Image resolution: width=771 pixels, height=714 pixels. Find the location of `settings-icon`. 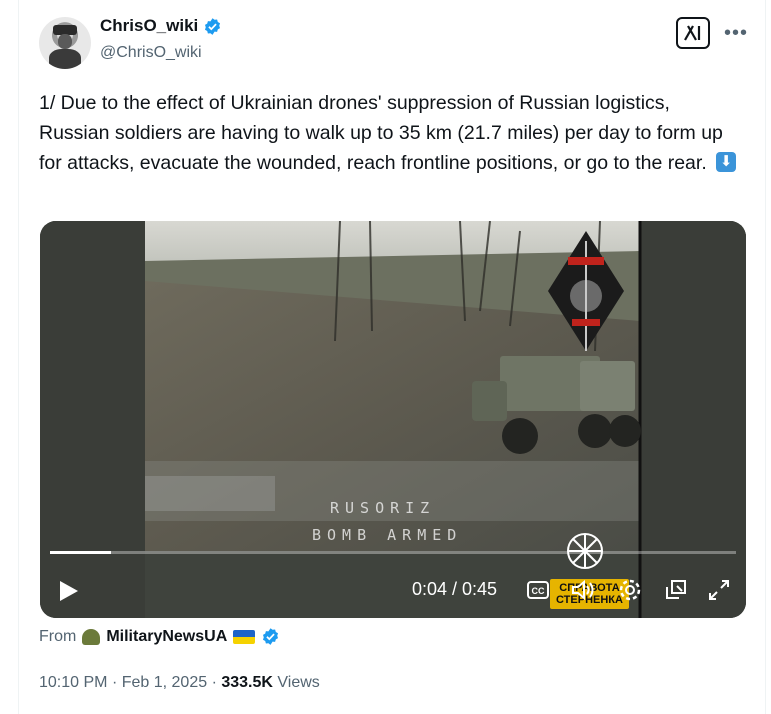

settings-icon is located at coordinates (630, 590).